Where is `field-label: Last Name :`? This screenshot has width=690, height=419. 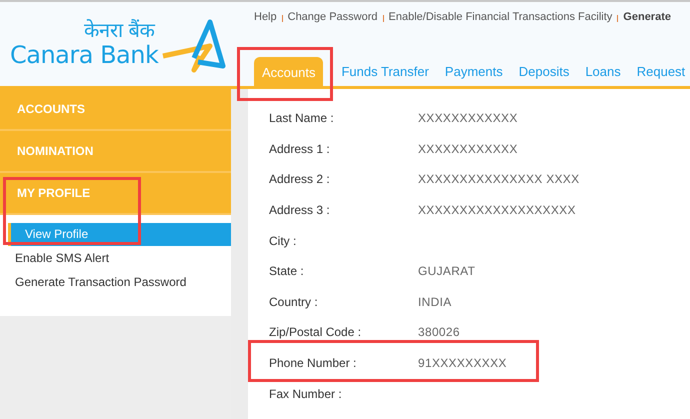 field-label: Last Name : is located at coordinates (301, 118).